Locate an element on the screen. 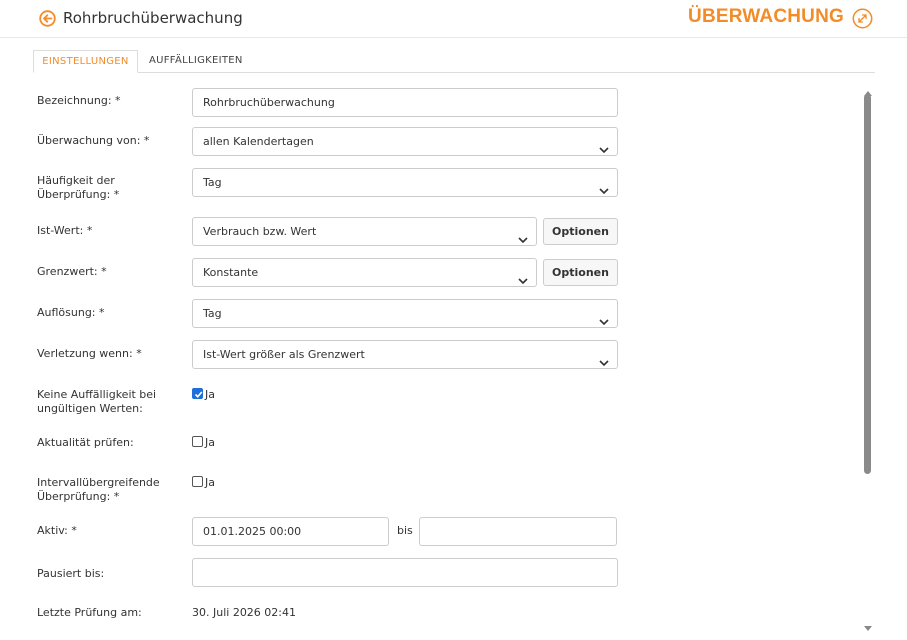 The height and width of the screenshot is (640, 907). page-title: Rohrbruchüberwachung is located at coordinates (153, 18).